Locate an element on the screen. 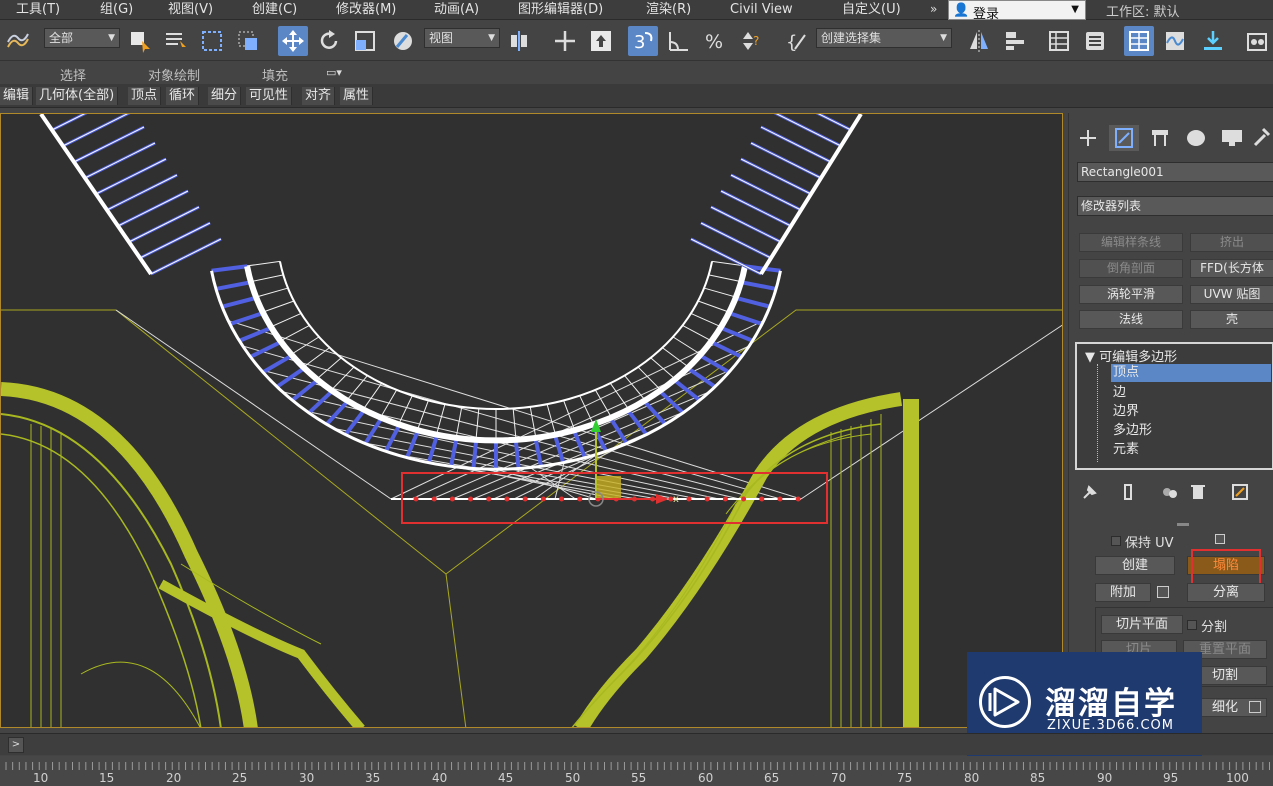 The width and height of the screenshot is (1273, 786). link-icon is located at coordinates (17, 41).